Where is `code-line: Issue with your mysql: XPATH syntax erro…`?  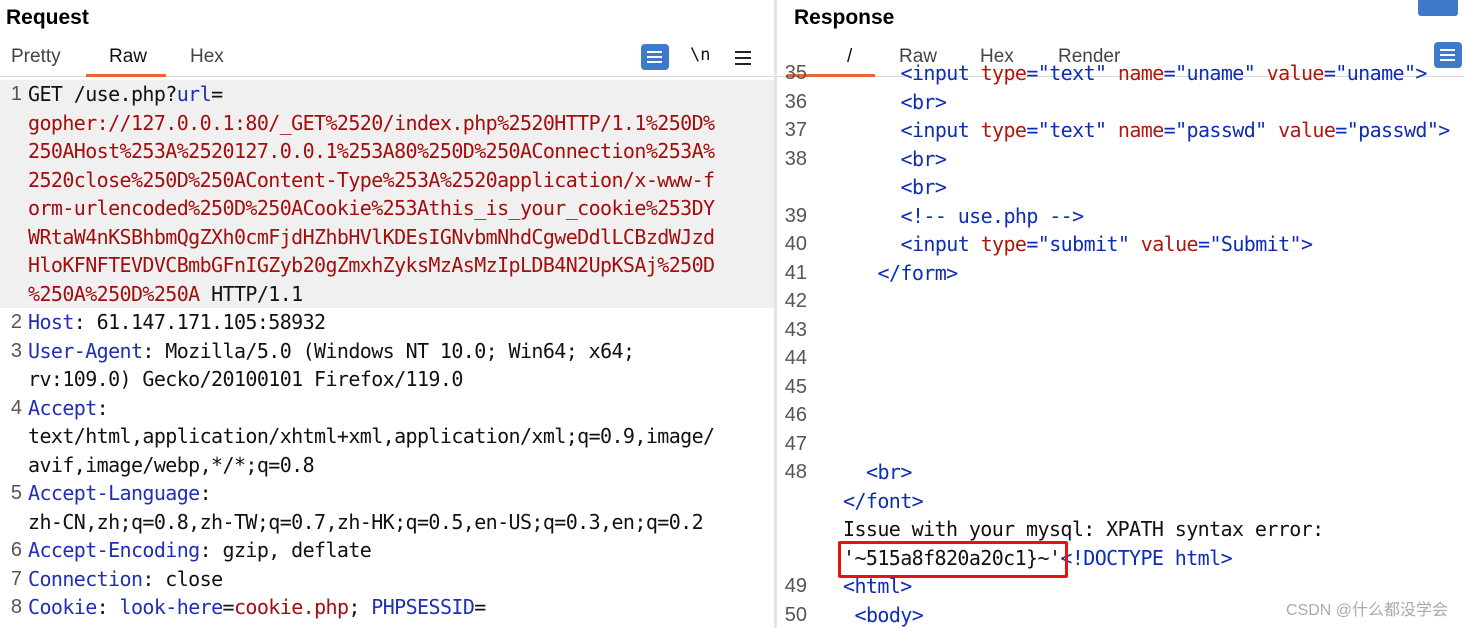 code-line: Issue with your mysql: XPATH syntax erro… is located at coordinates (1120, 529).